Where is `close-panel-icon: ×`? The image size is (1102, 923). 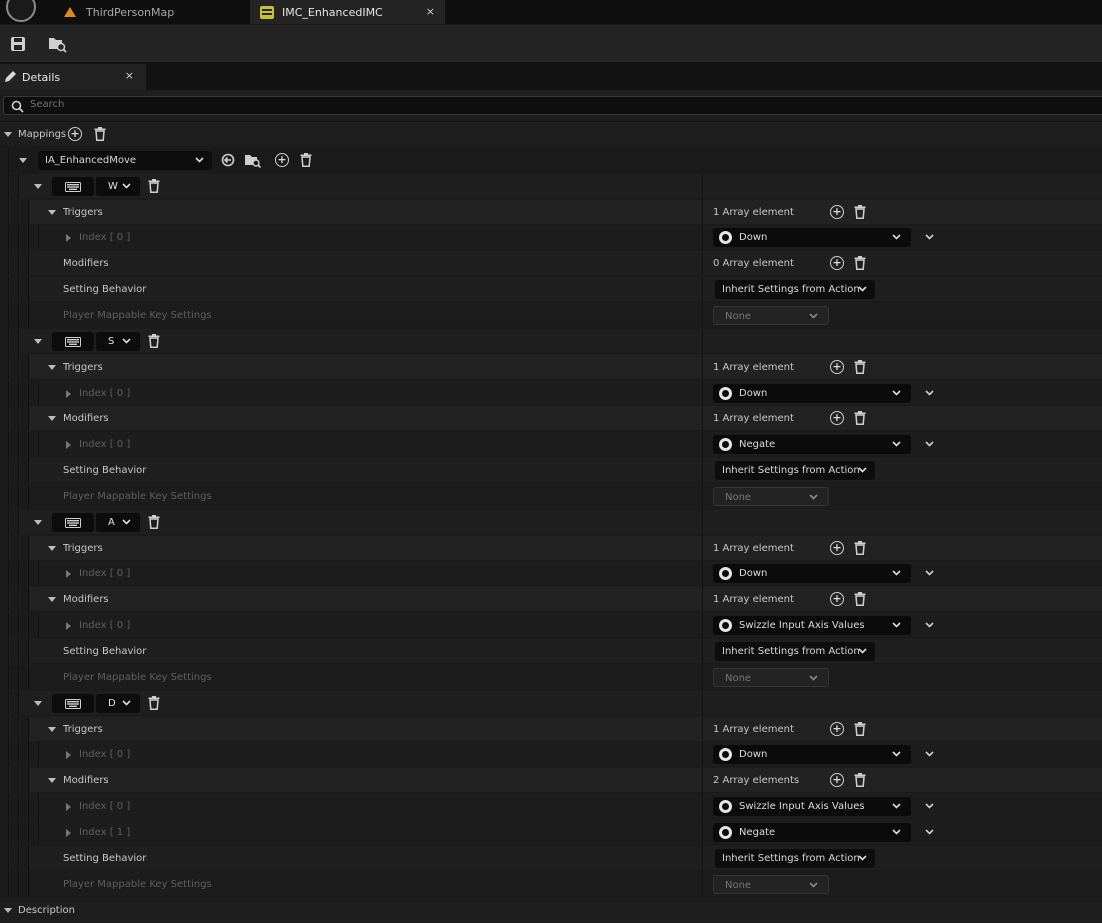
close-panel-icon: × is located at coordinates (129, 75).